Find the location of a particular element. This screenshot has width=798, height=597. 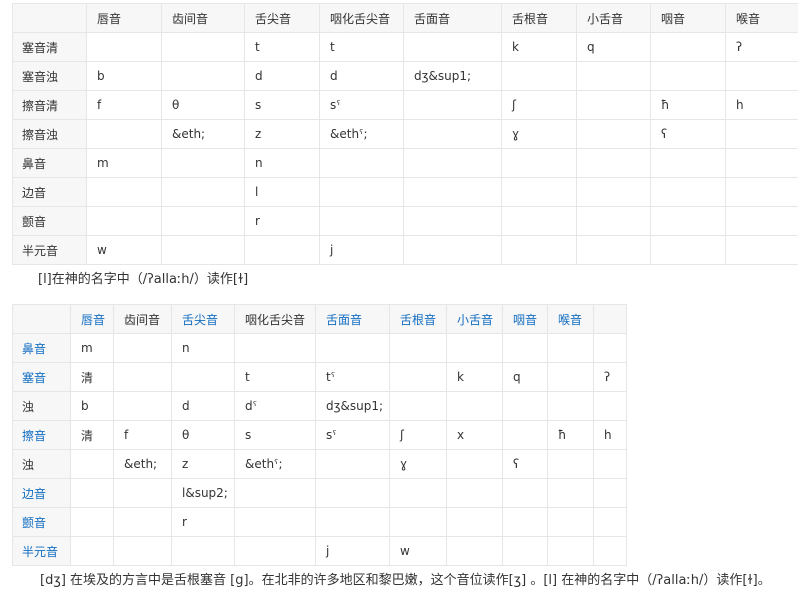

table-row: 塞音清 t tˤ k q ʔ is located at coordinates (319, 377).